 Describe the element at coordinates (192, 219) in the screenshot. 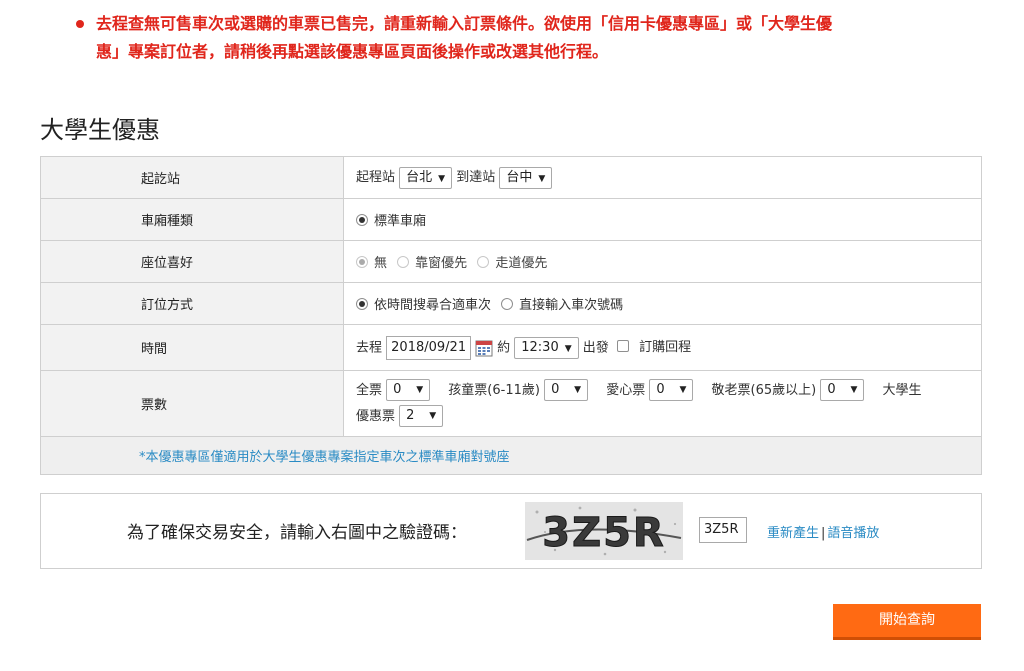

I see `car-type-label: 車廂種類` at that location.